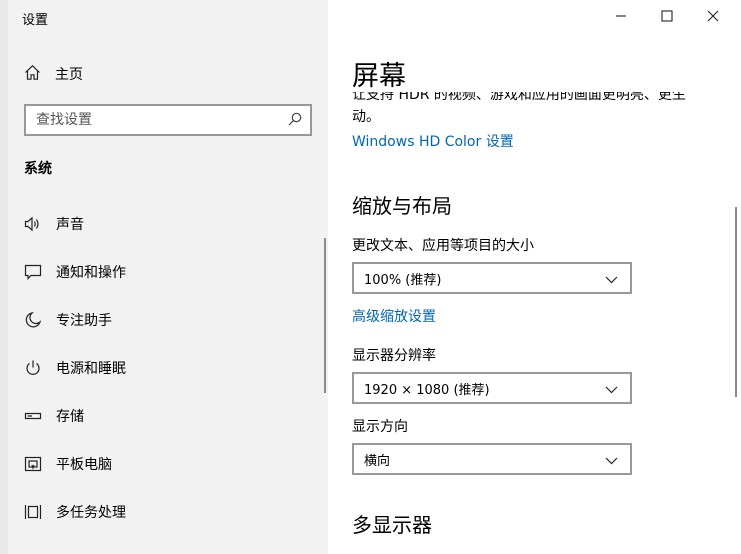 This screenshot has width=741, height=554. What do you see at coordinates (168, 464) in the screenshot?
I see `sidebar-item-tablet: 平板电脑` at bounding box center [168, 464].